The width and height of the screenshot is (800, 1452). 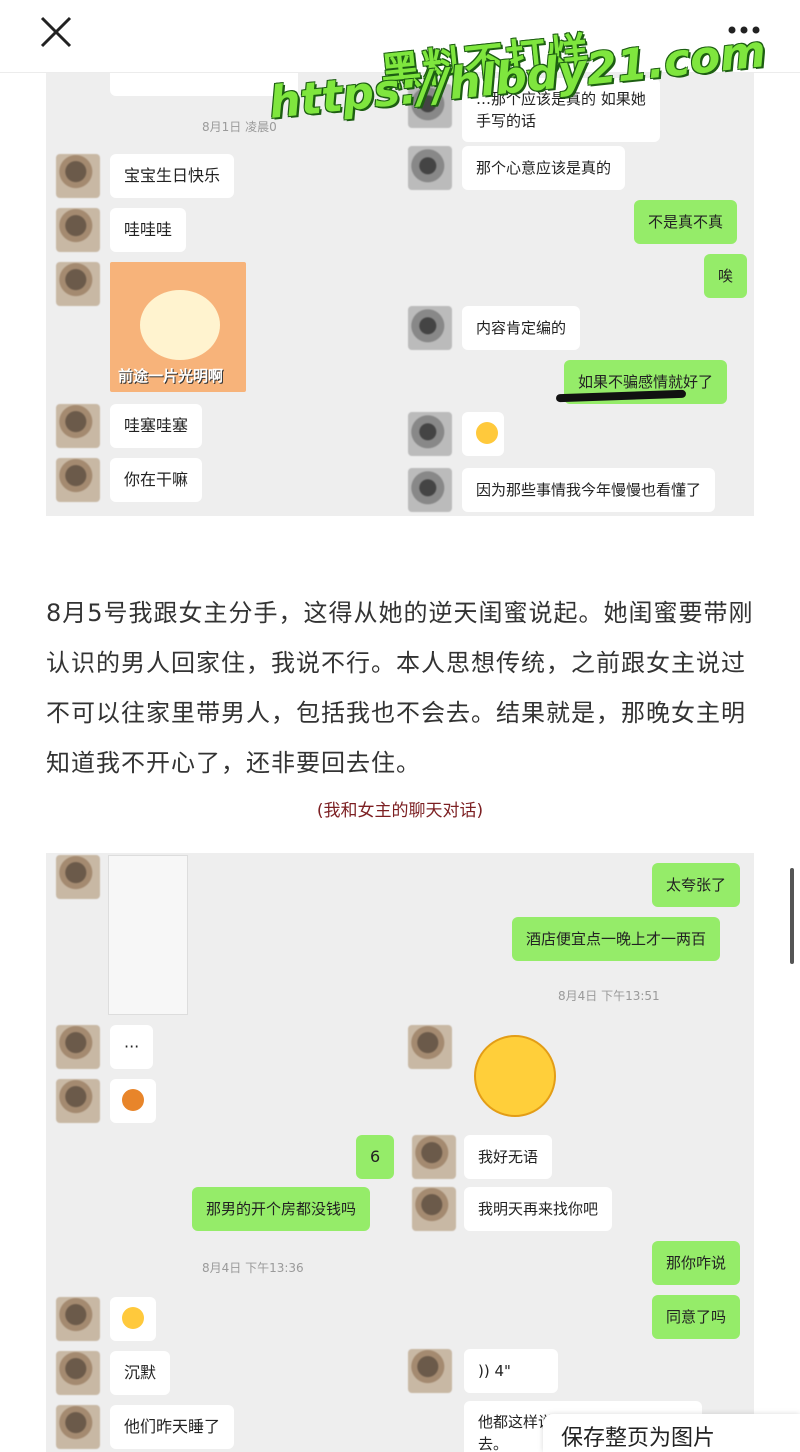 What do you see at coordinates (616, 939) in the screenshot?
I see `chat-bubble-sent: 酒店便宜点一晚上才一两百` at bounding box center [616, 939].